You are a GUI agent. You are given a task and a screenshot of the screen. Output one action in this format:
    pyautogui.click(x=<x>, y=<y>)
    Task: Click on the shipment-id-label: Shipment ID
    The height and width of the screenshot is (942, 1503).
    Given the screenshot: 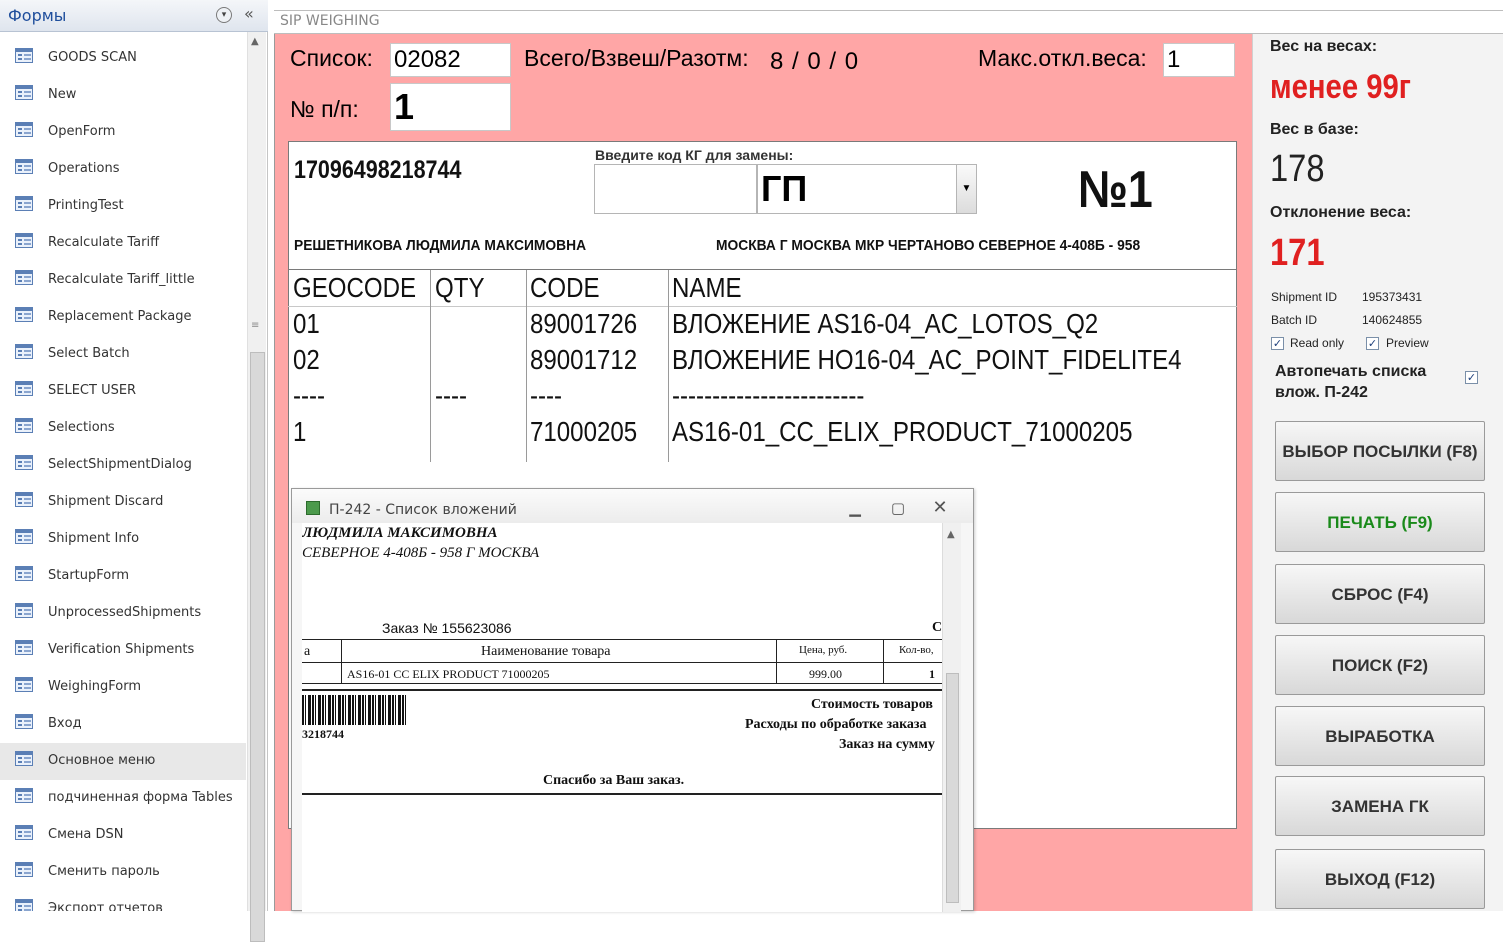 What is the action you would take?
    pyautogui.click(x=1304, y=297)
    